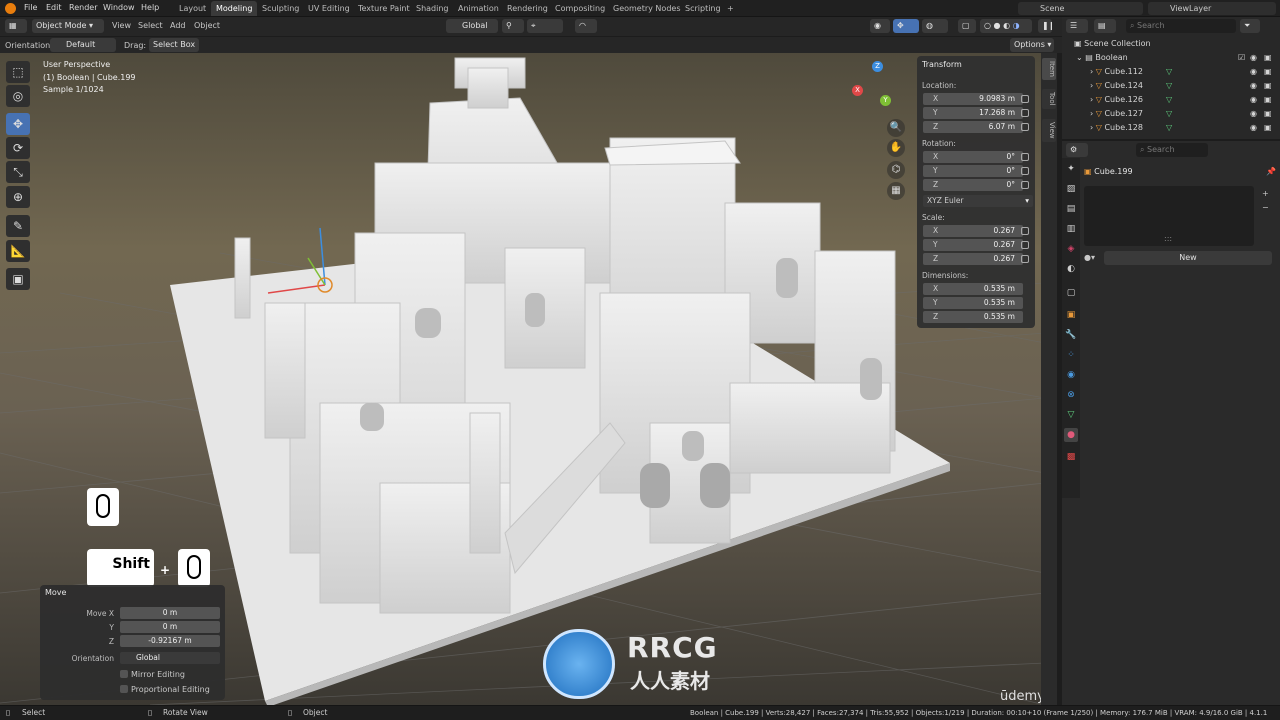  Describe the element at coordinates (1250, 26) in the screenshot. I see `filter-icon: ⏷` at that location.